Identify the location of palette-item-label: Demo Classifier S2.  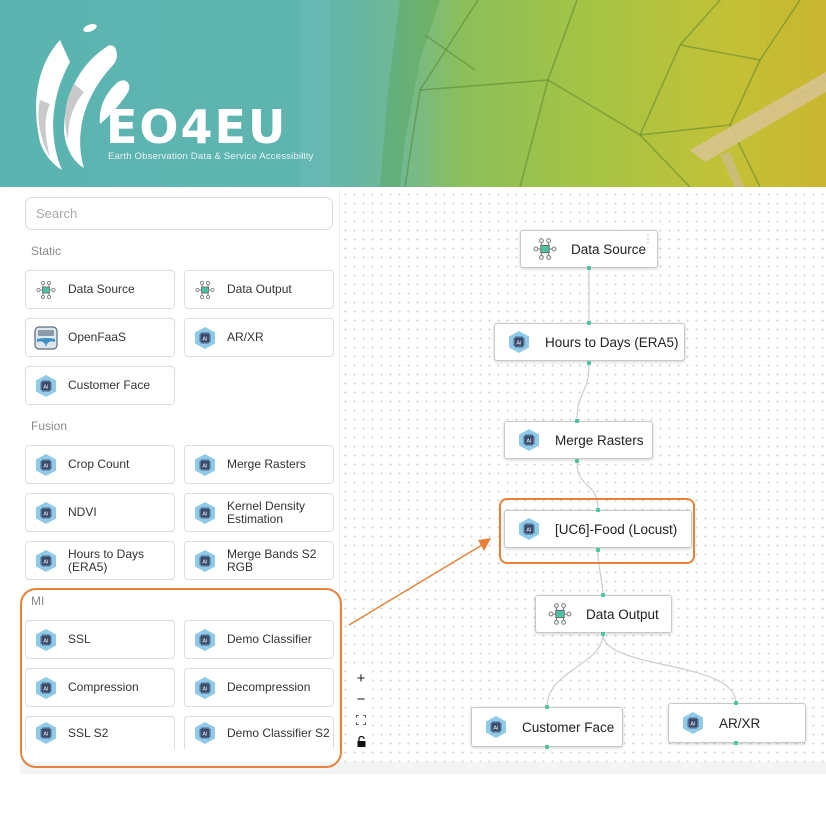
(278, 732).